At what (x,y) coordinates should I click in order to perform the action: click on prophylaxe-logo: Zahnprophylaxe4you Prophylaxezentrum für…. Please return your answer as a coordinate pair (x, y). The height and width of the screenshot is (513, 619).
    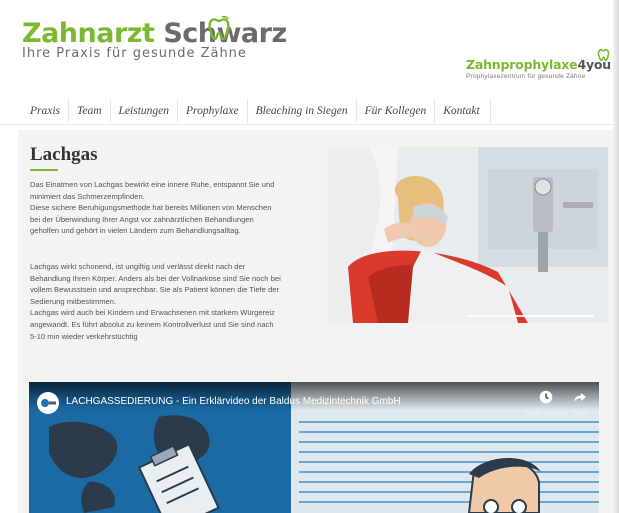
    Looking at the image, I should click on (538, 69).